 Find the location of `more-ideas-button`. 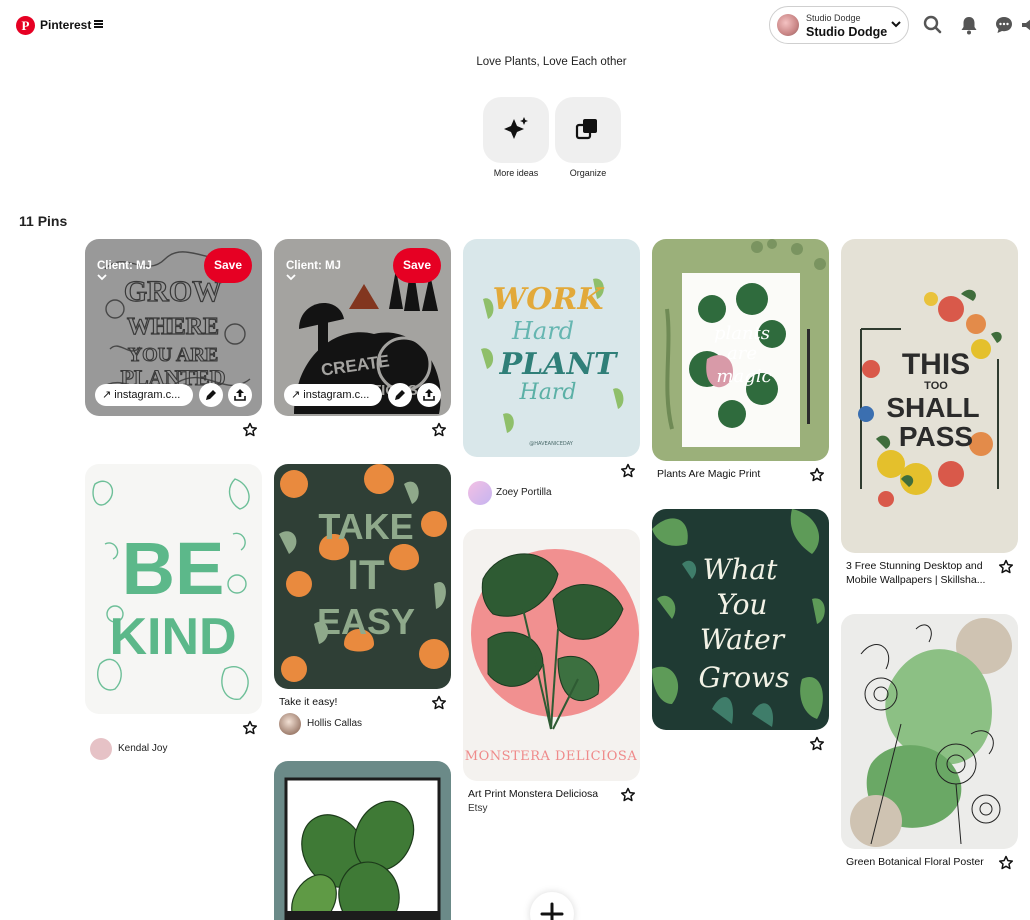

more-ideas-button is located at coordinates (516, 130).